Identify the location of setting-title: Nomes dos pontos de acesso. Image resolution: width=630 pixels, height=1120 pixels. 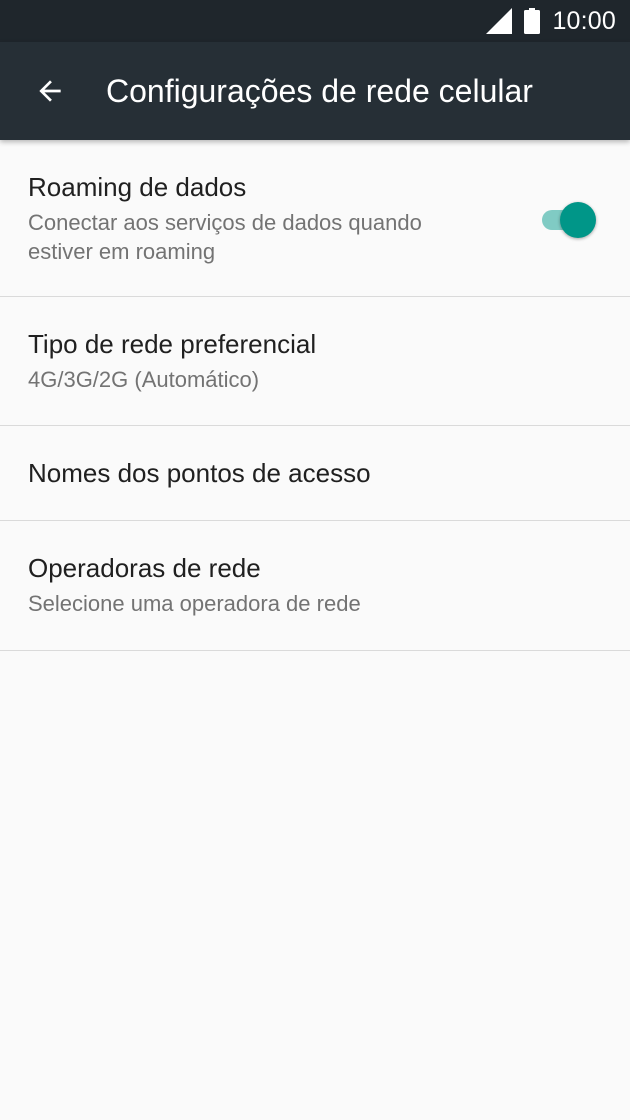
(199, 473).